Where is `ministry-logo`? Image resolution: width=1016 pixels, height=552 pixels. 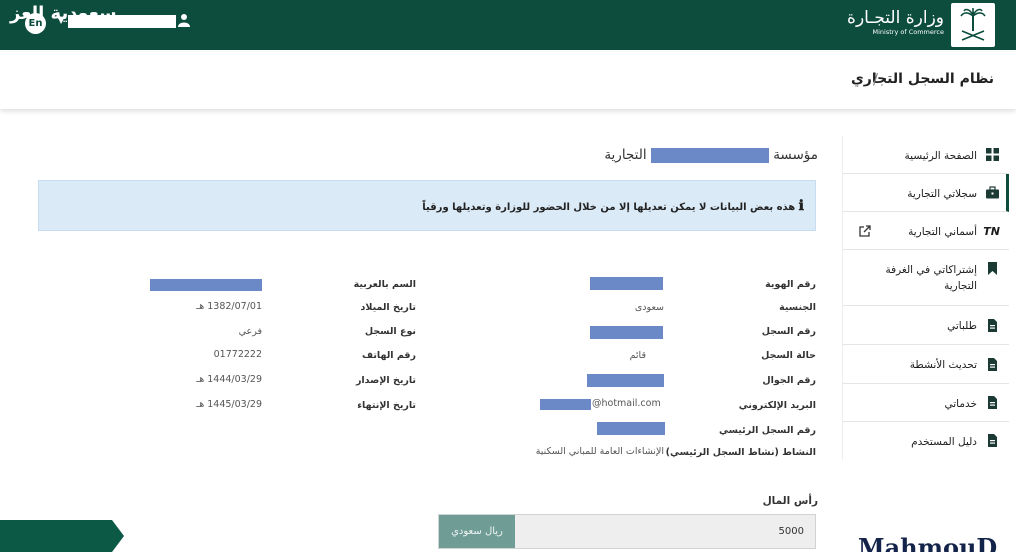 ministry-logo is located at coordinates (973, 25).